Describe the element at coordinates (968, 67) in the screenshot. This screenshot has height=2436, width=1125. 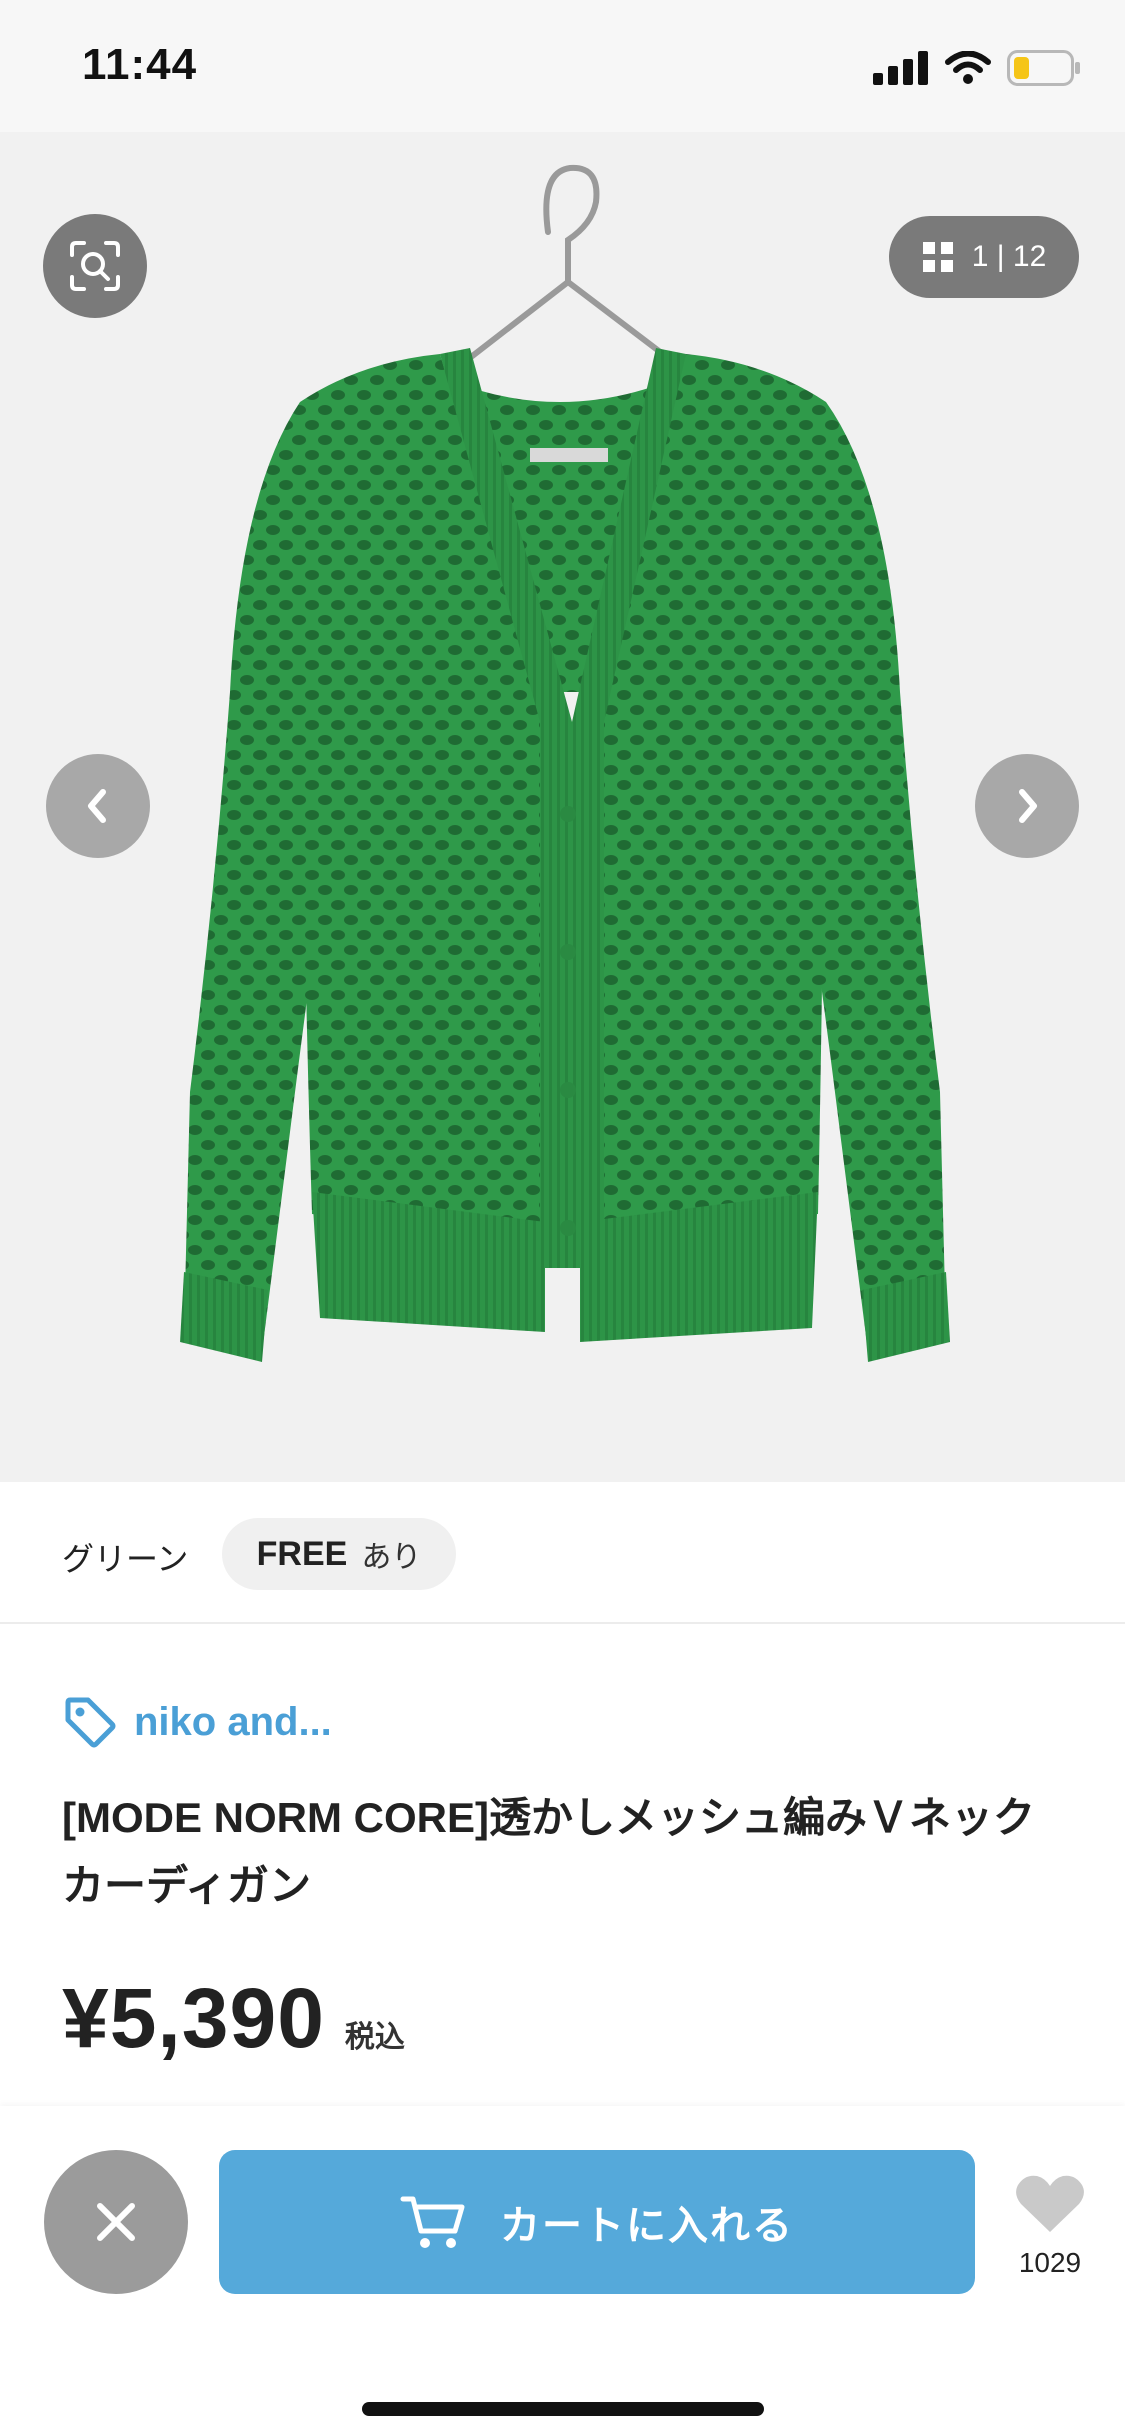
I see `wifi-icon` at that location.